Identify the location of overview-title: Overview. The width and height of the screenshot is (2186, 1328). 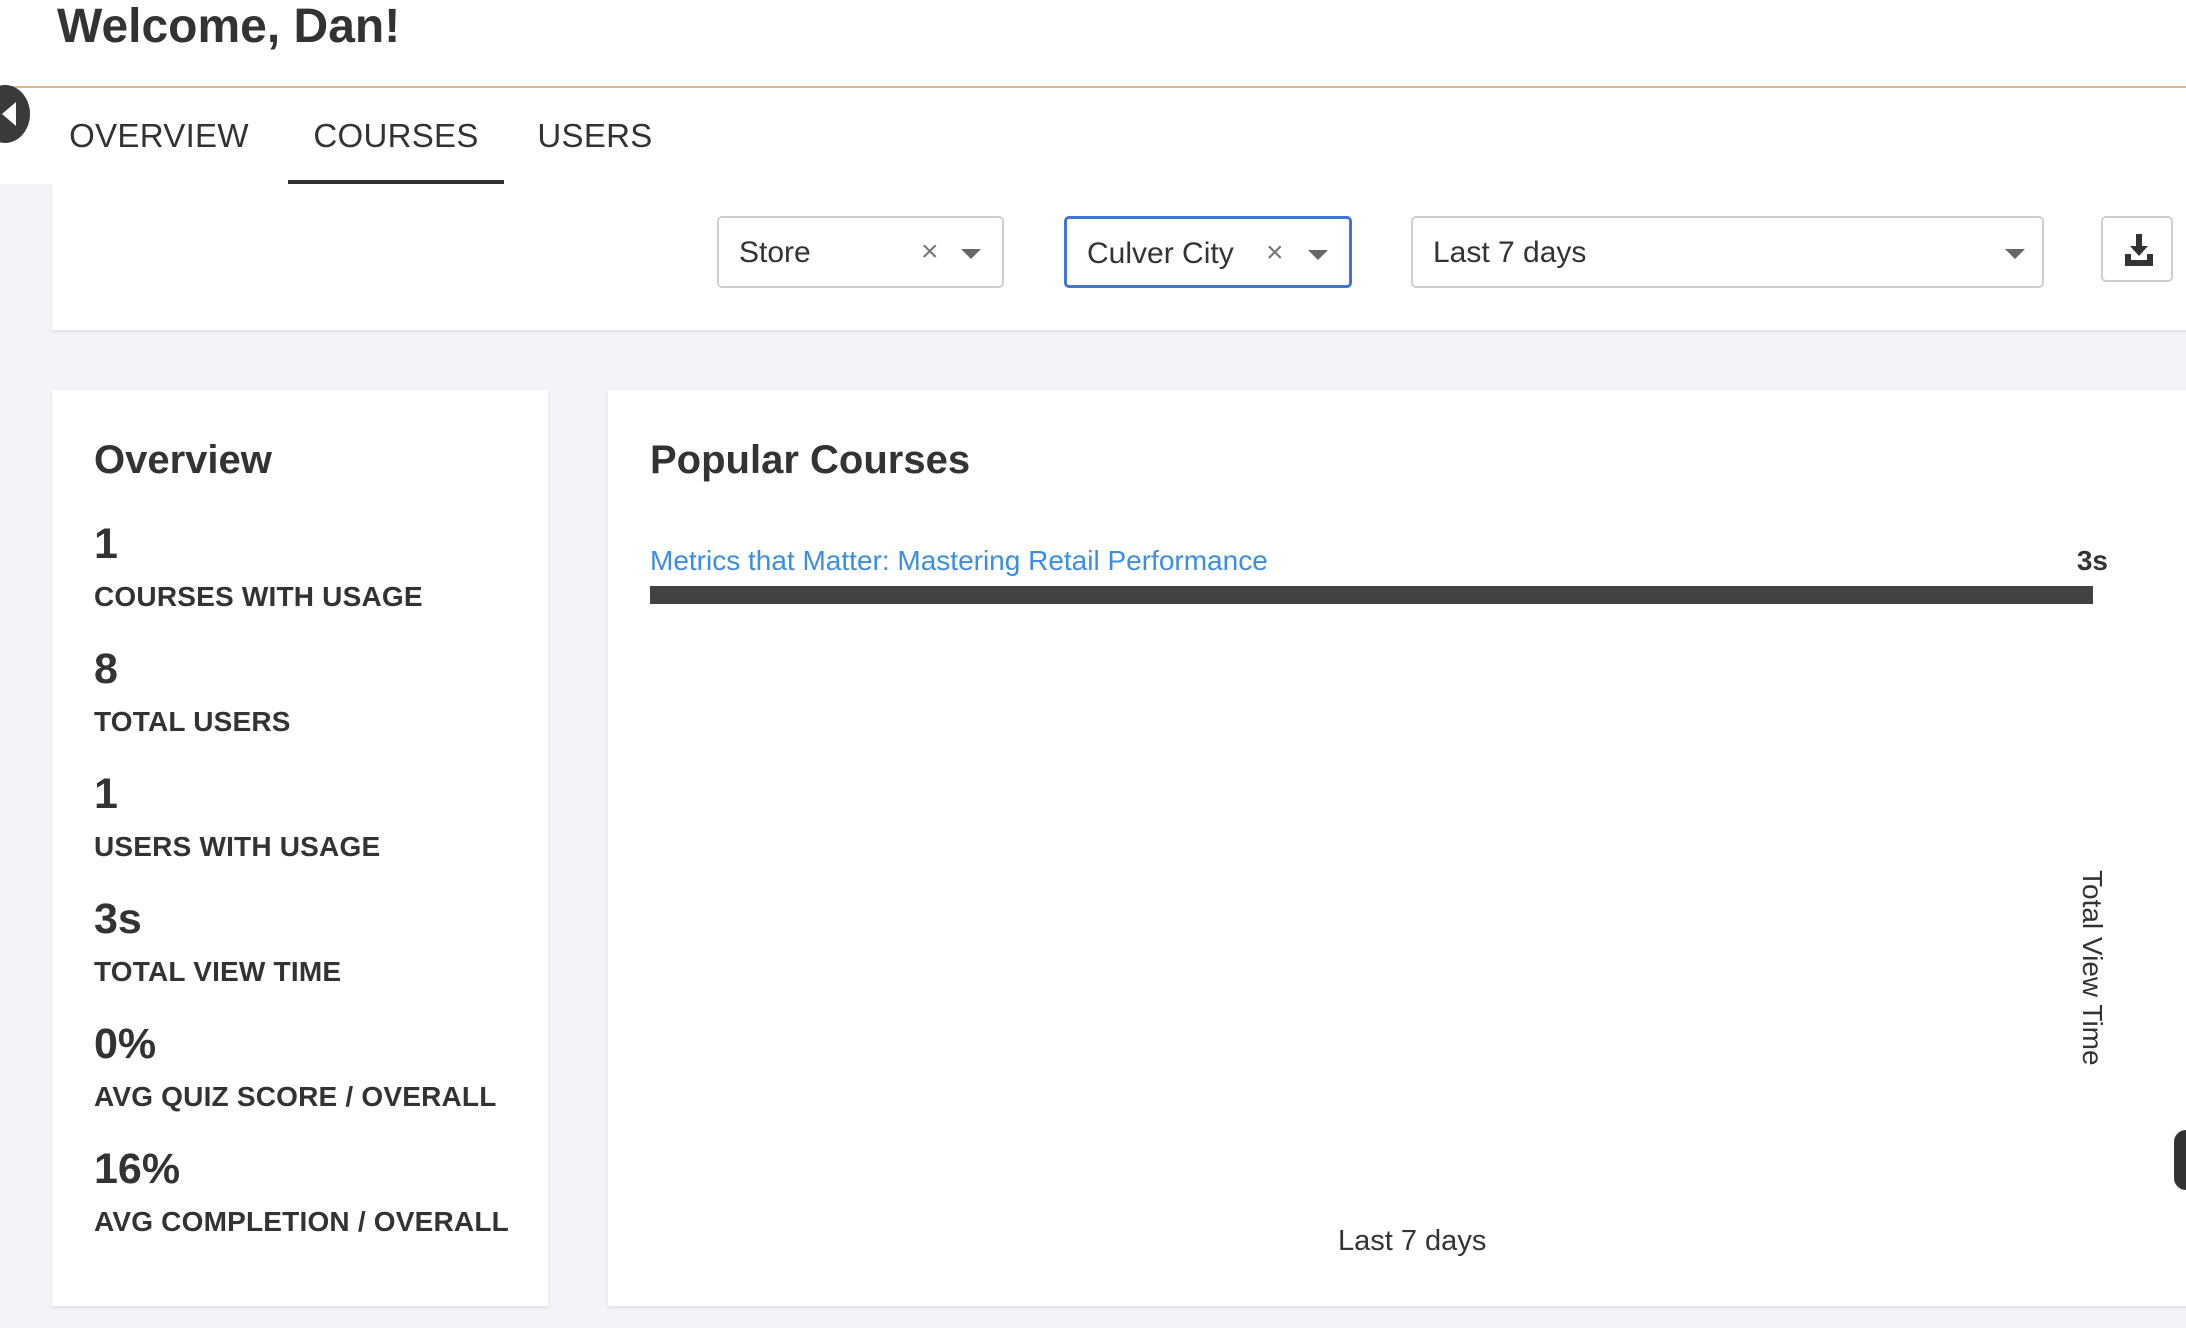
(183, 460).